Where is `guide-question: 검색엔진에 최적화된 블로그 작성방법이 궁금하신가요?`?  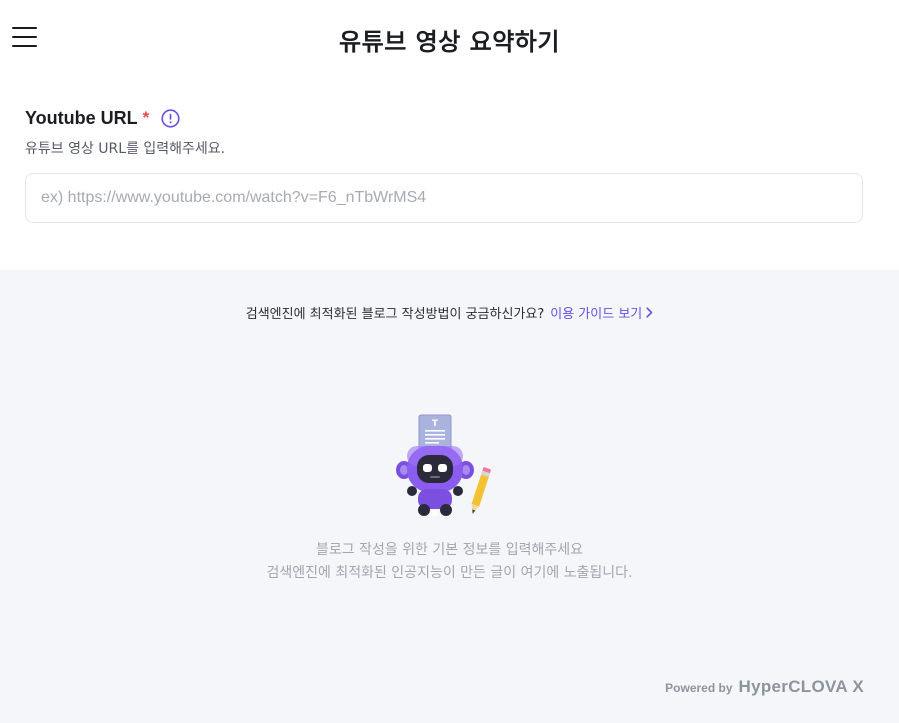 guide-question: 검색엔진에 최적화된 블로그 작성방법이 궁금하신가요? is located at coordinates (395, 314).